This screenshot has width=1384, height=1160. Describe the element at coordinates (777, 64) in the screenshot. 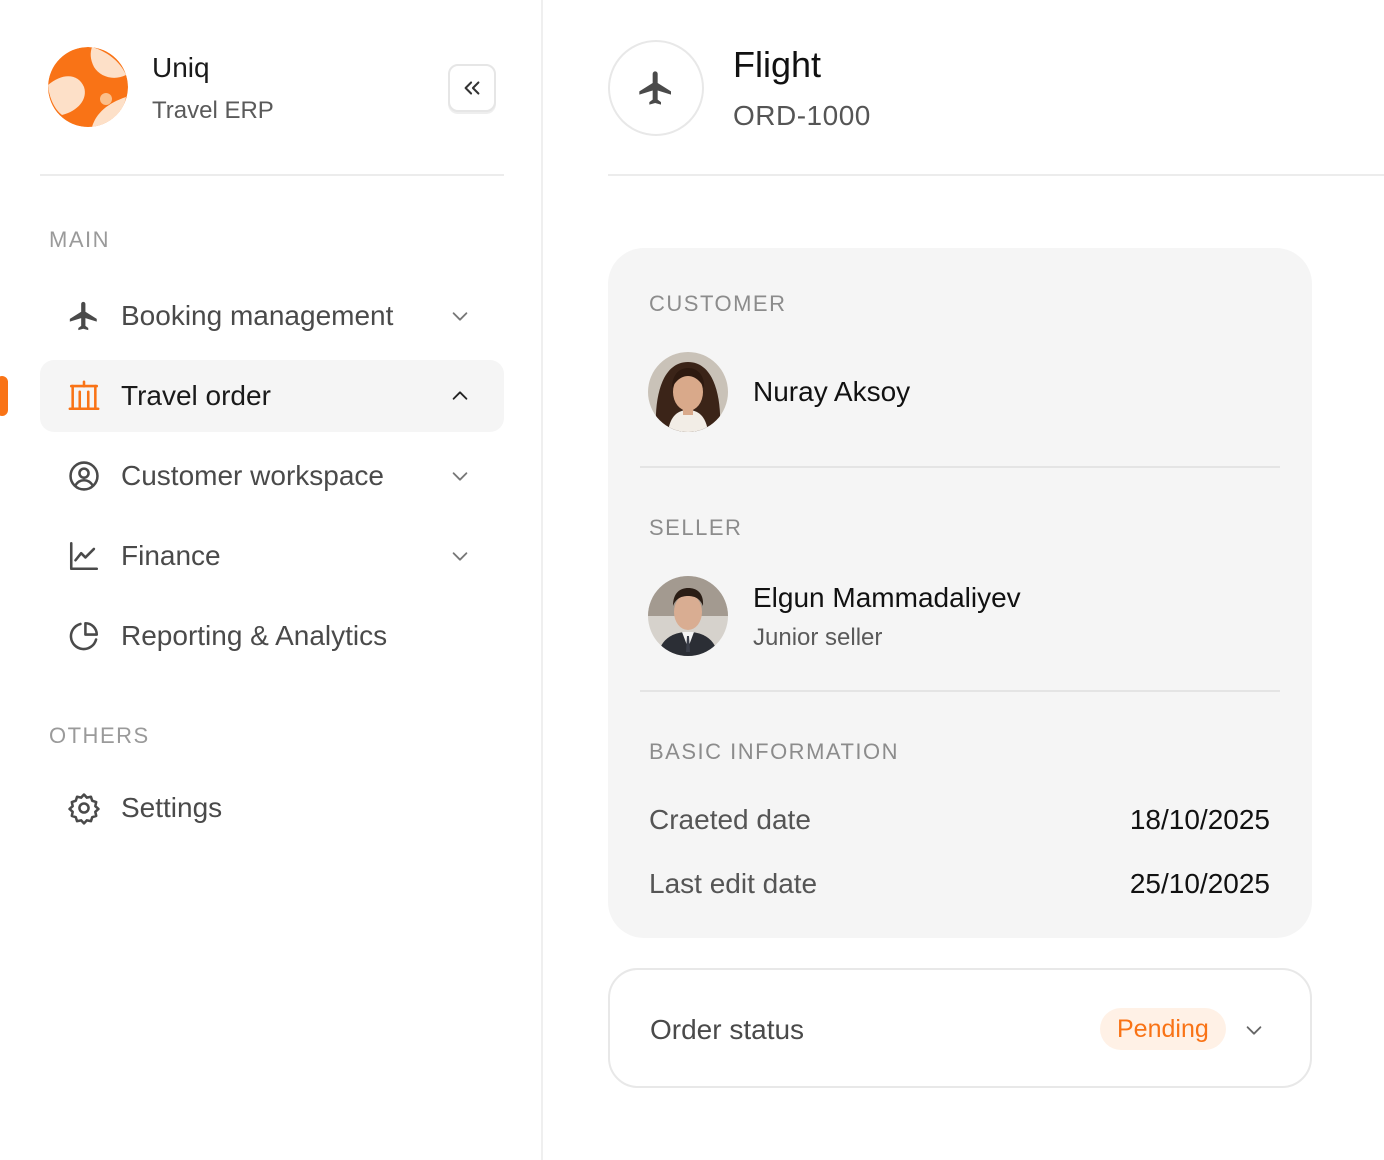

I see `page-title: Flight` at that location.